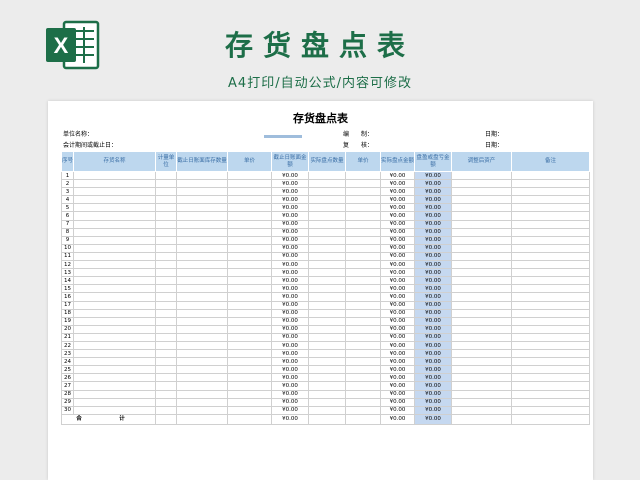  What do you see at coordinates (67, 394) in the screenshot?
I see `row-number-cell: 28` at bounding box center [67, 394].